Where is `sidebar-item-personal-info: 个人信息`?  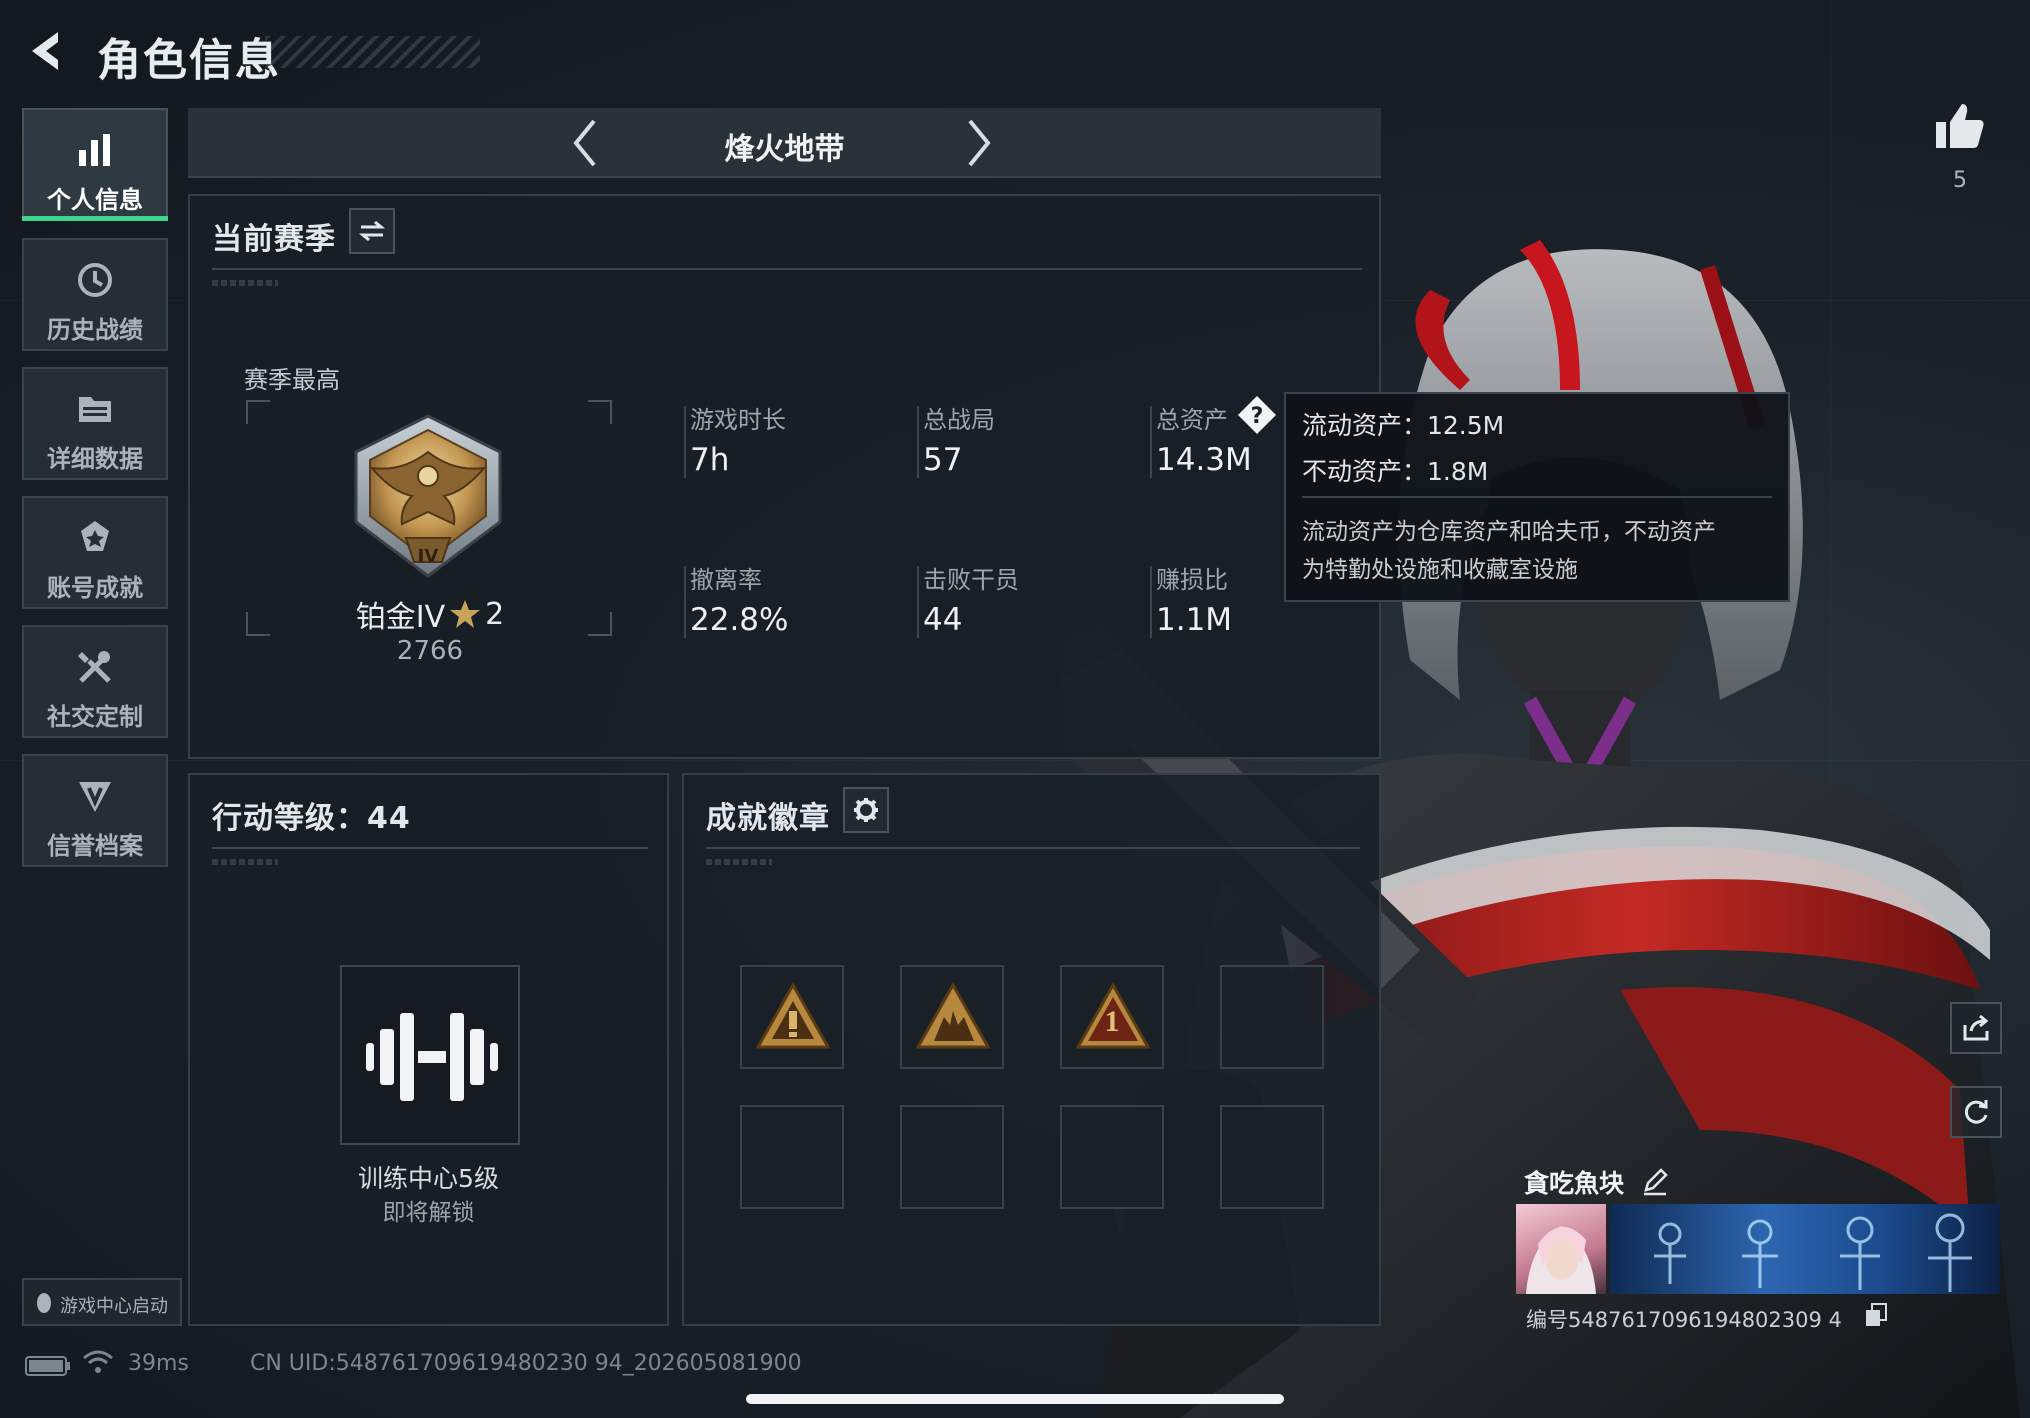 sidebar-item-personal-info: 个人信息 is located at coordinates (95, 164).